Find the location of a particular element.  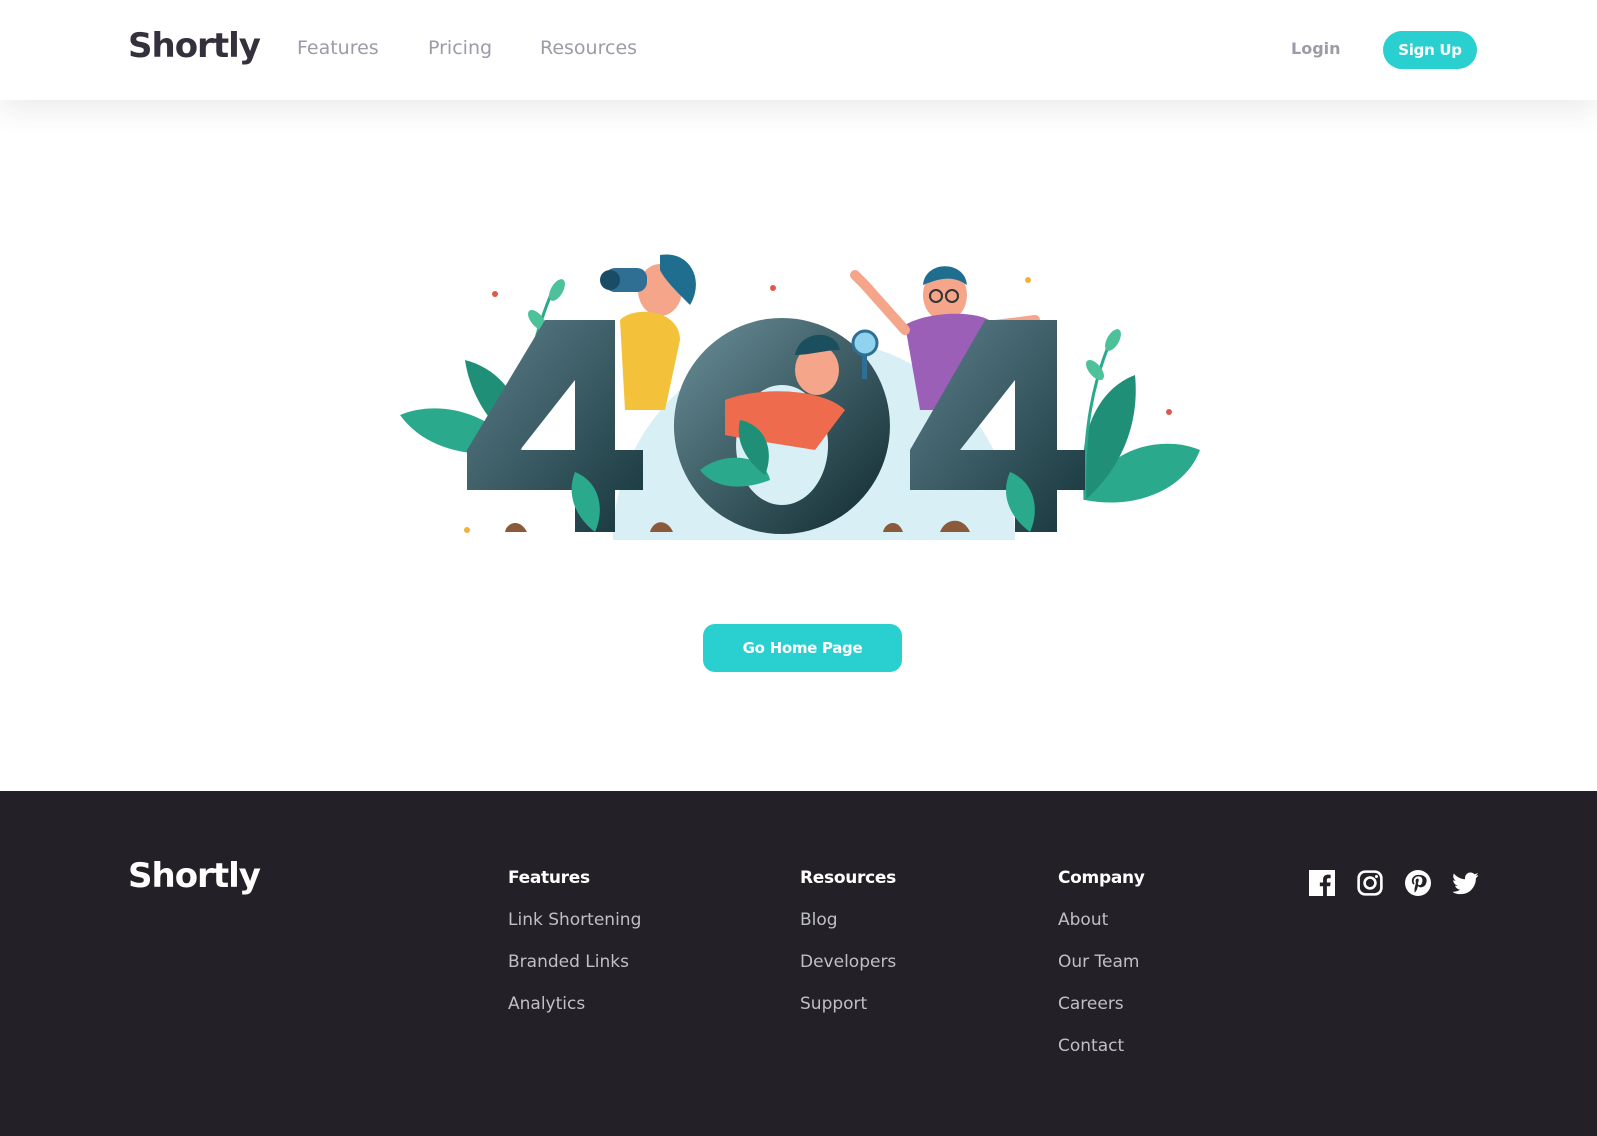

sign-up-button: Sign Up is located at coordinates (1430, 50).